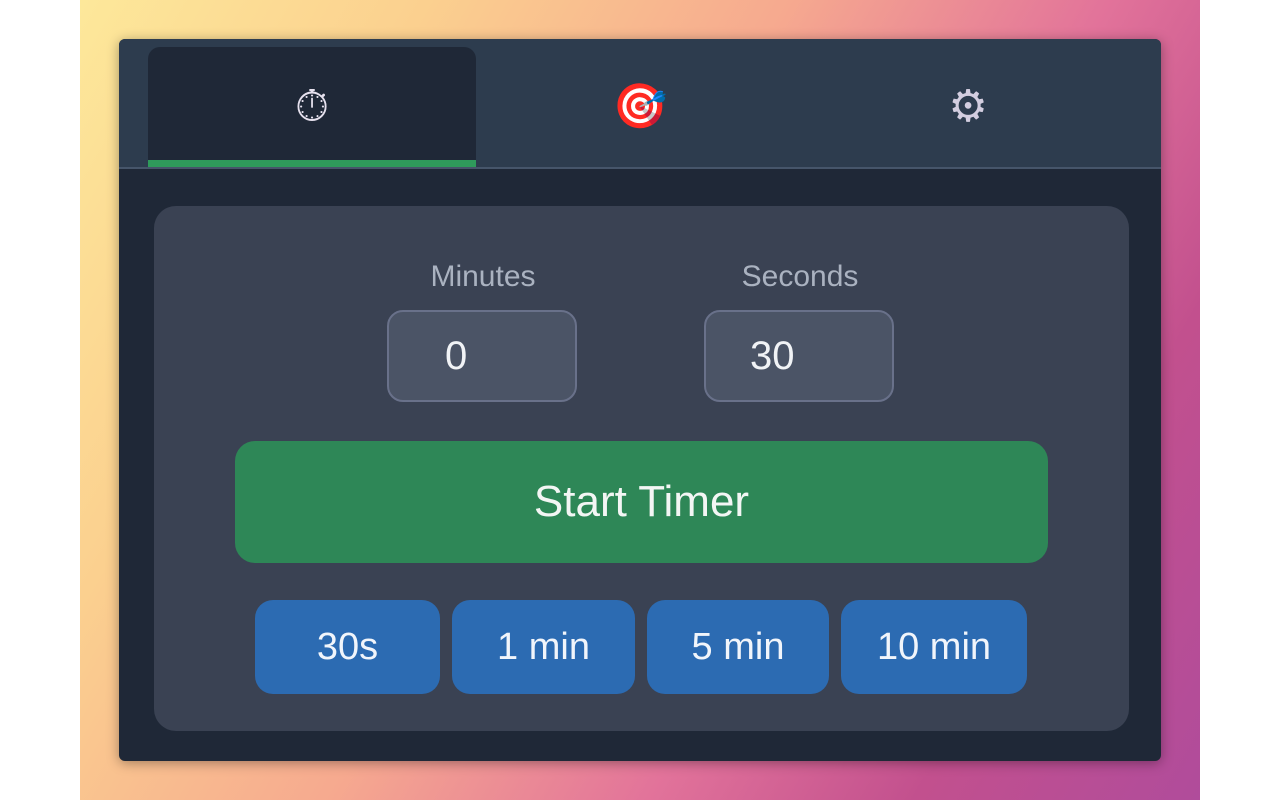 Image resolution: width=1280 pixels, height=800 pixels. What do you see at coordinates (799, 356) in the screenshot?
I see `seconds-input` at bounding box center [799, 356].